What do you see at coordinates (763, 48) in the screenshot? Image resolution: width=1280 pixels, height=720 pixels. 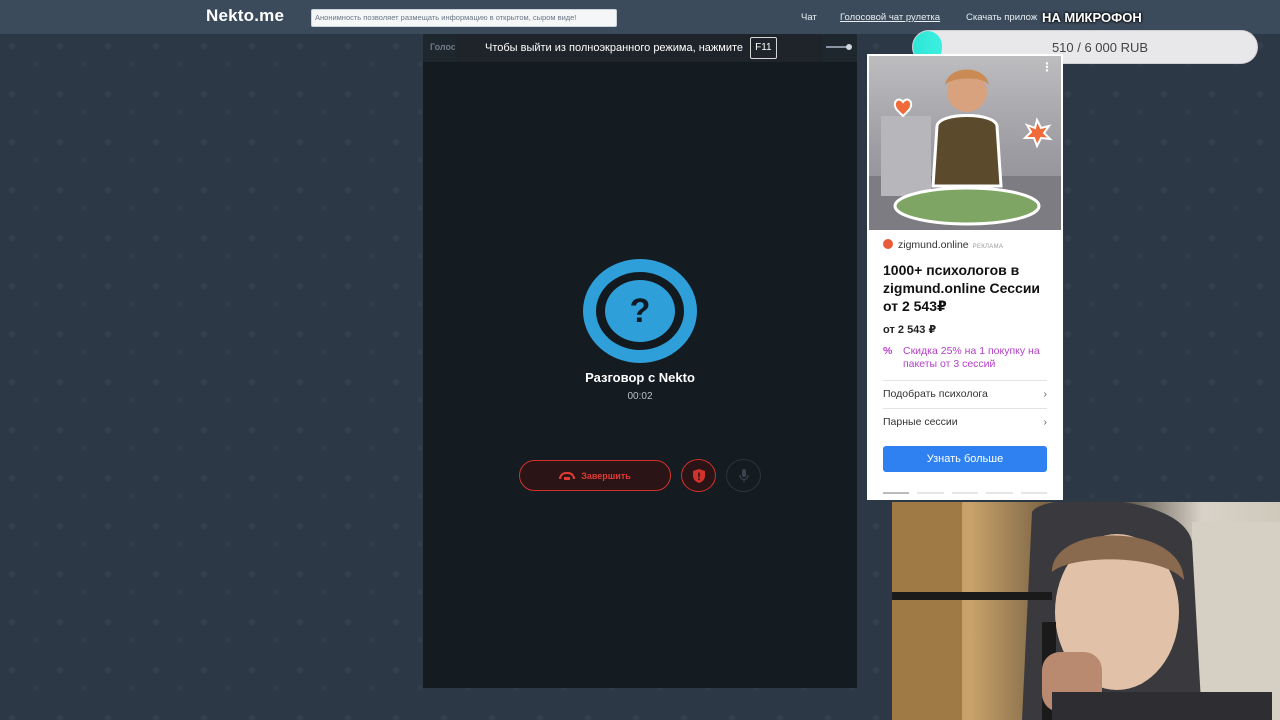 I see `toast-key: F11` at bounding box center [763, 48].